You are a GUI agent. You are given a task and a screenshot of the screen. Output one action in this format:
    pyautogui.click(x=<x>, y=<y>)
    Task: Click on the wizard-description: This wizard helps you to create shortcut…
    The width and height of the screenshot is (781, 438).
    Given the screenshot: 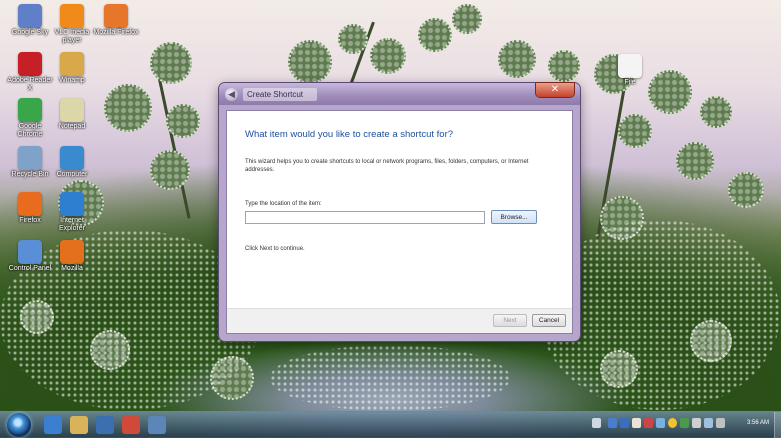 What is the action you would take?
    pyautogui.click(x=387, y=166)
    